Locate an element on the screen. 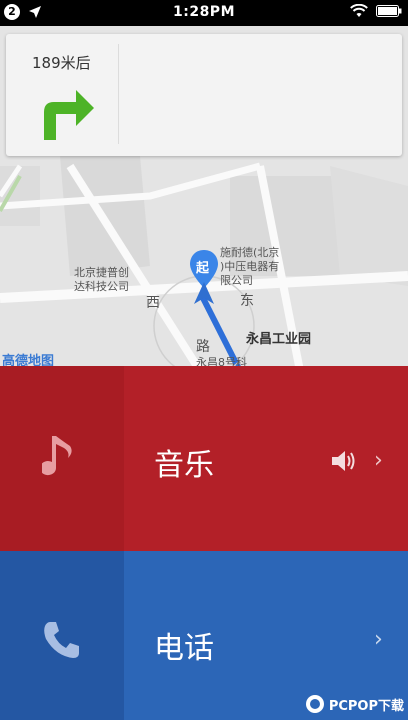 The image size is (408, 720). phone-handset-icon is located at coordinates (61, 640).